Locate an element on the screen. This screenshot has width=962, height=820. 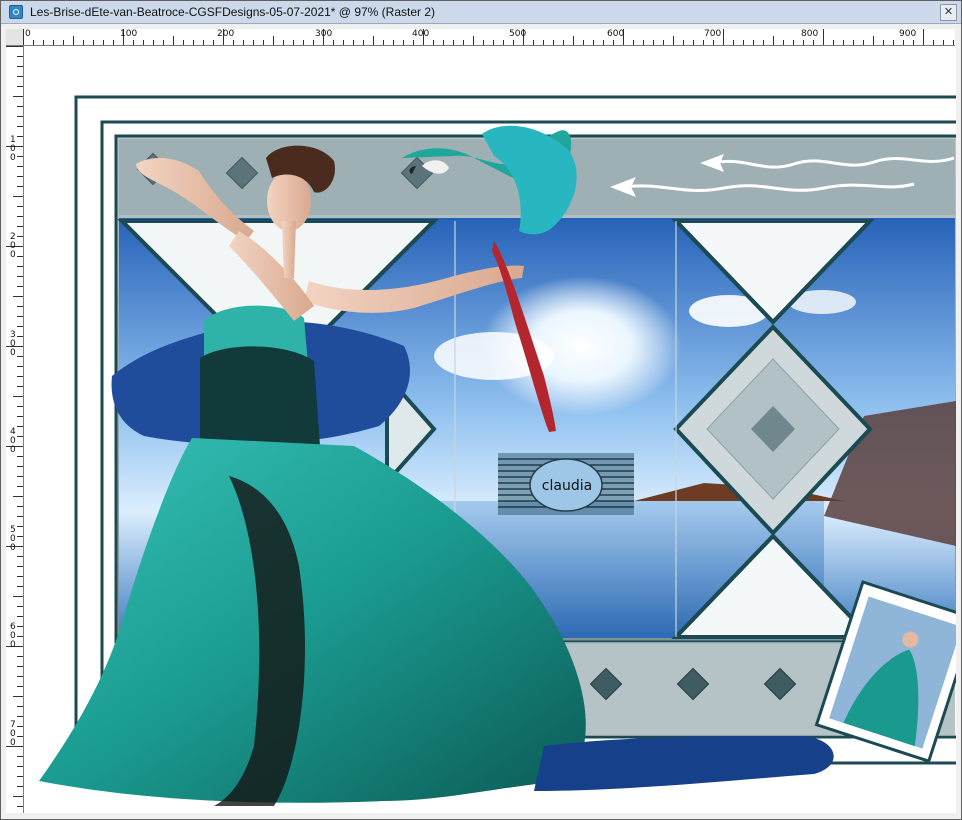
v-ruler-label: 6 0 0 is located at coordinates (13, 636).